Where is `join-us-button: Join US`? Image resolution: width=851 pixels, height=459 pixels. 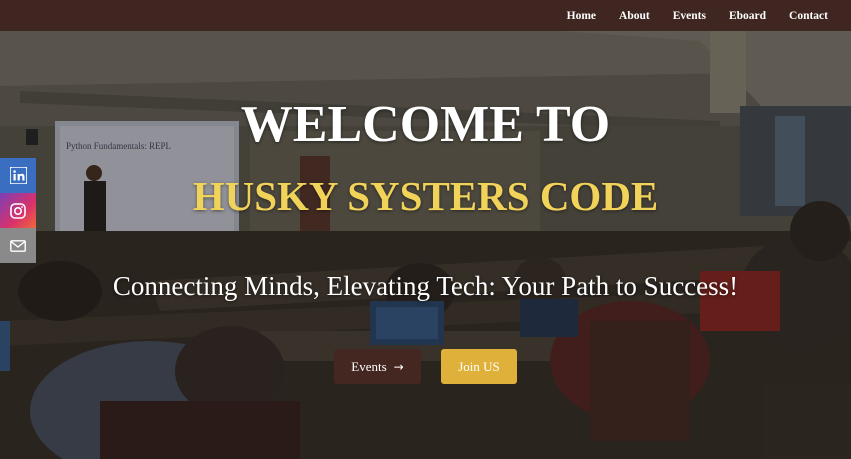
join-us-button: Join US is located at coordinates (479, 366).